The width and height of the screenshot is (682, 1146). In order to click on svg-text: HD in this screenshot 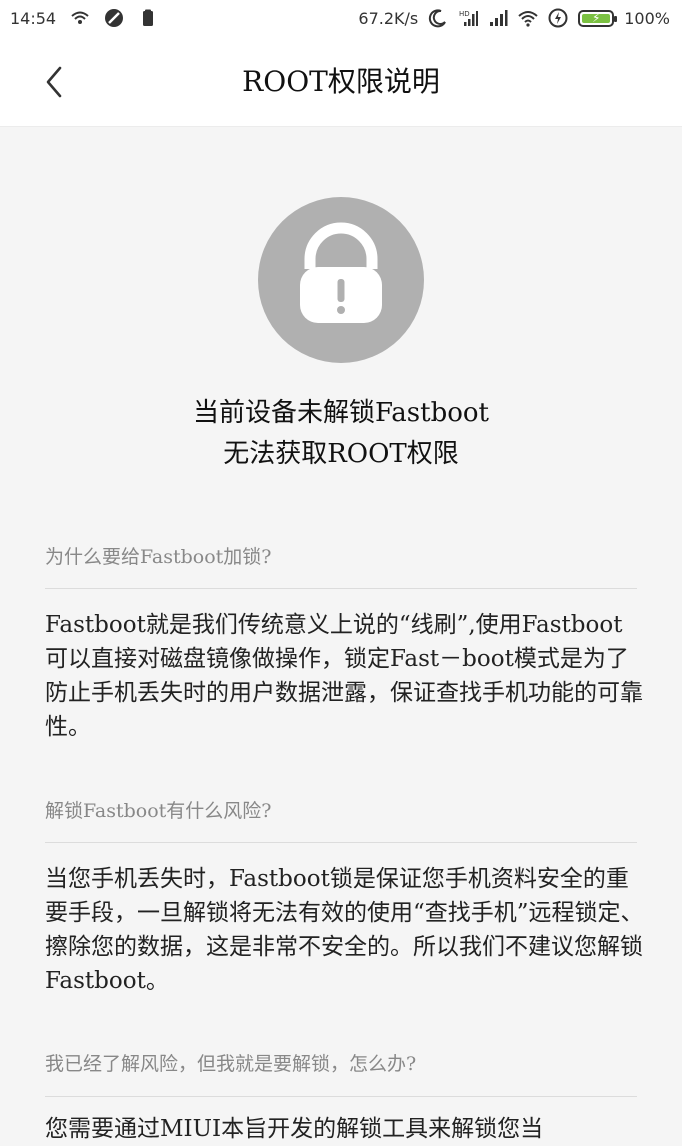, I will do `click(464, 14)`.